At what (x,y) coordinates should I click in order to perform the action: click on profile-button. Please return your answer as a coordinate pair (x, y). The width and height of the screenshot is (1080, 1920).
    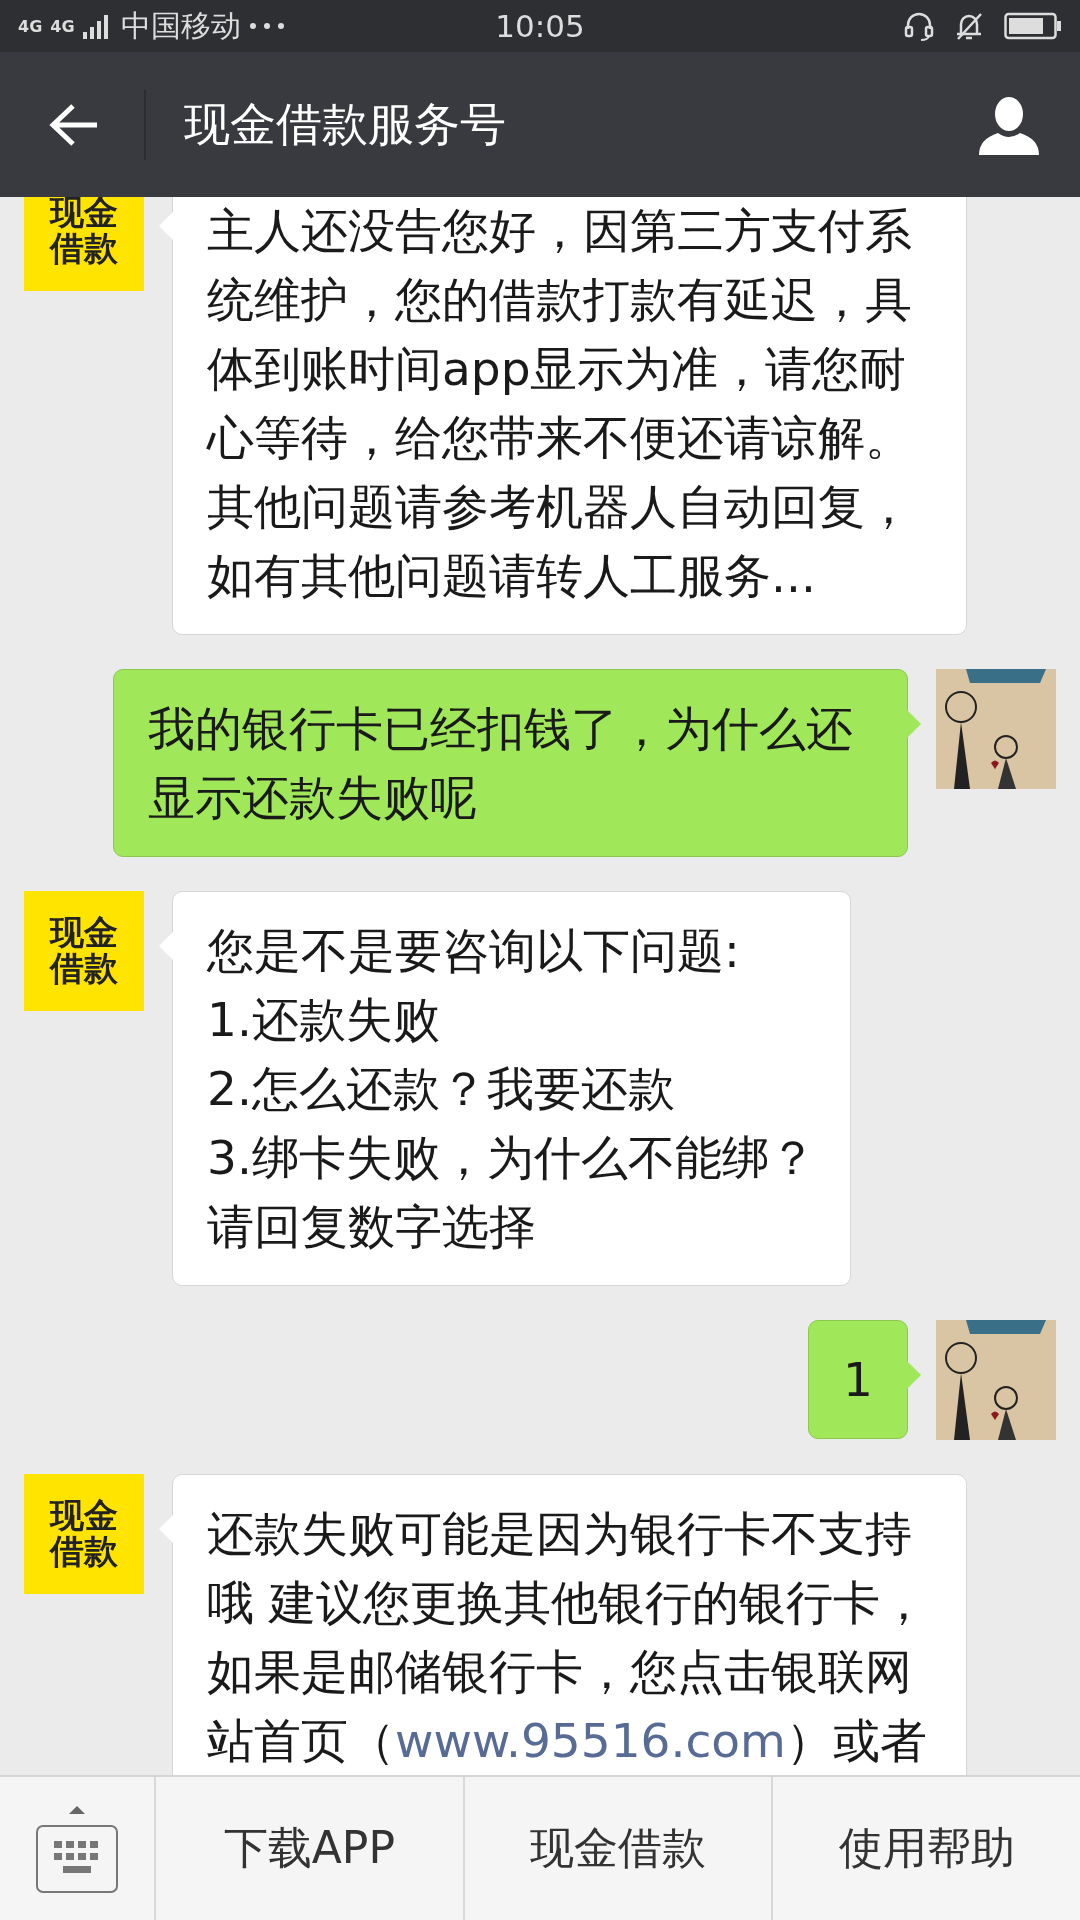
    Looking at the image, I should click on (1009, 124).